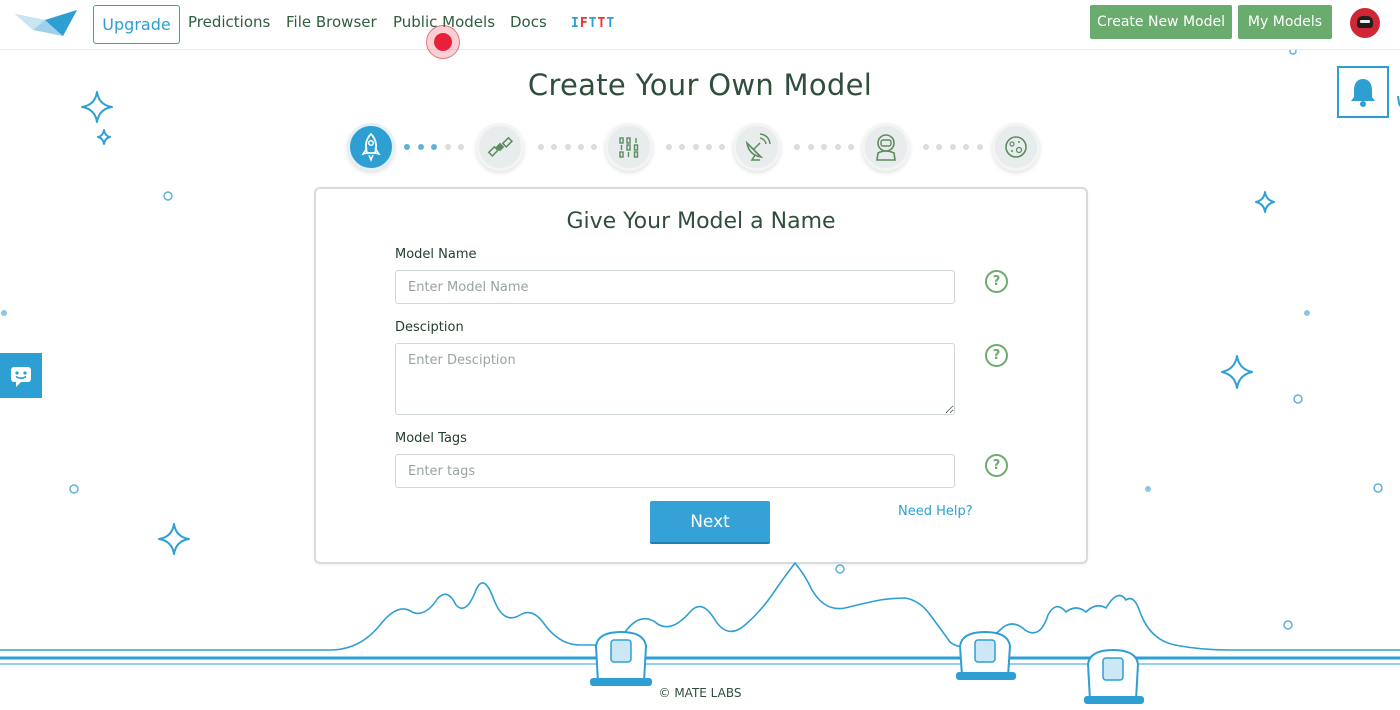 The image size is (1400, 710). I want to click on moon-icon, so click(1016, 147).